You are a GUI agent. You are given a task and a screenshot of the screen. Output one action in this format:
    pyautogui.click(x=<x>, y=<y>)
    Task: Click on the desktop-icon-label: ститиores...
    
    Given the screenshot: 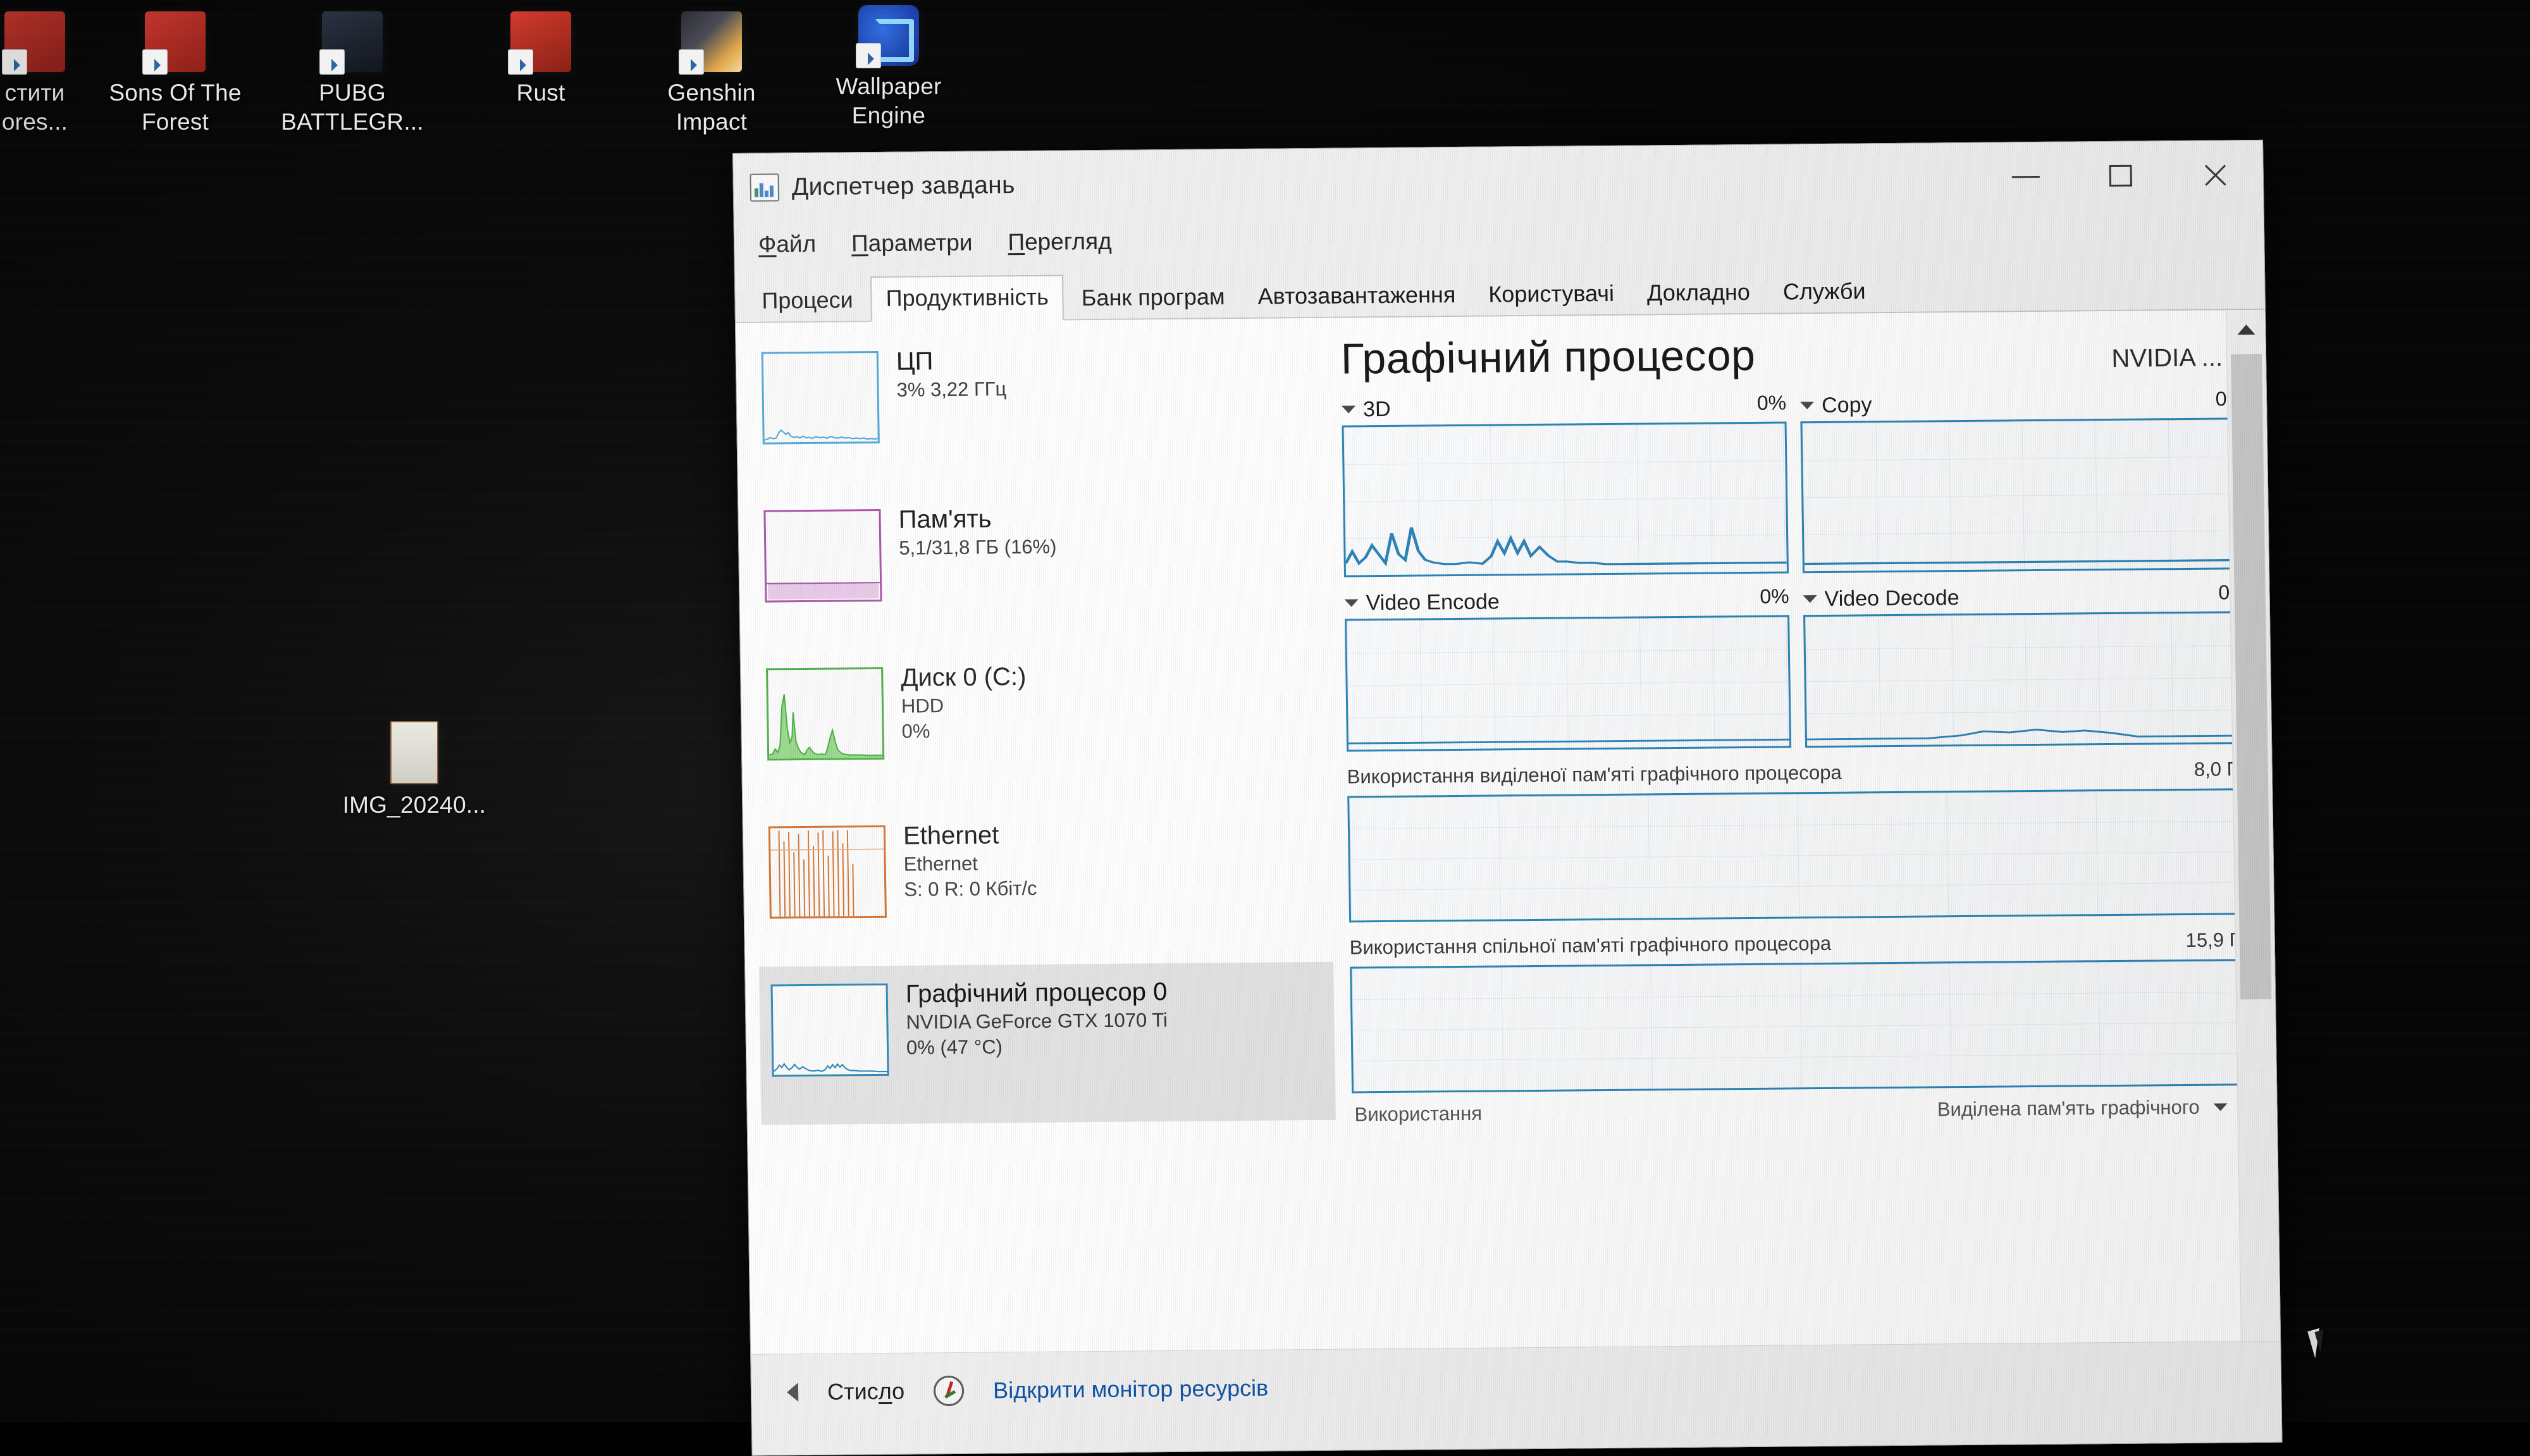 What is the action you would take?
    pyautogui.click(x=54, y=107)
    